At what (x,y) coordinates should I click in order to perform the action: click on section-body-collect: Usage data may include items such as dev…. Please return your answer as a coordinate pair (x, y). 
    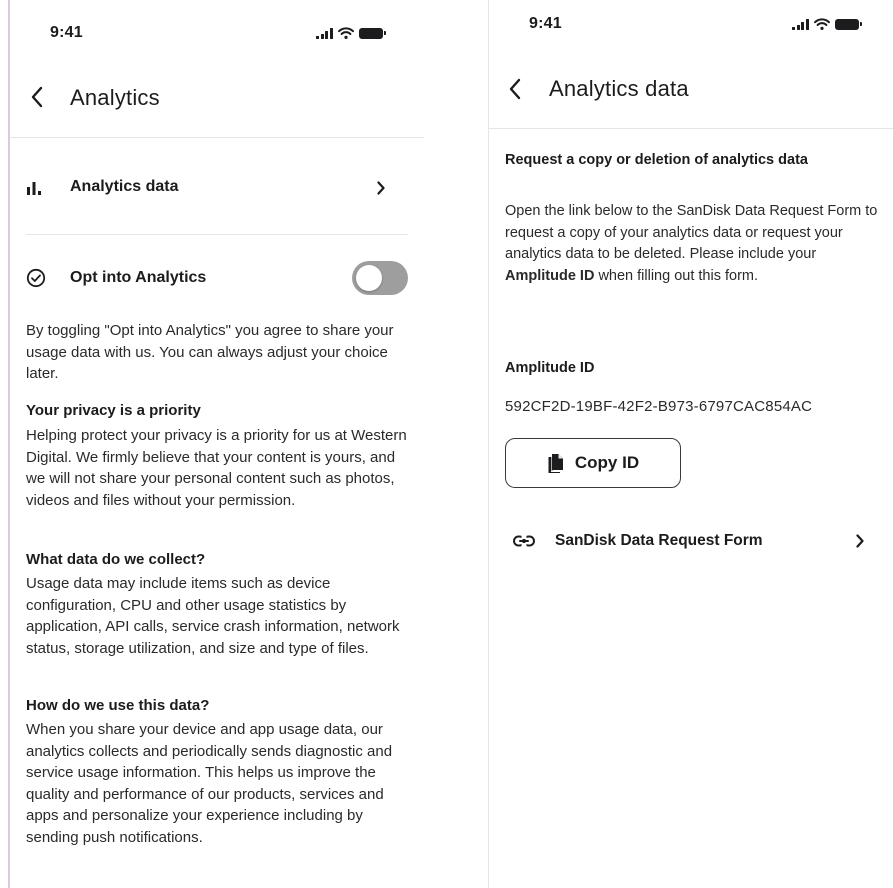
    Looking at the image, I should click on (213, 616).